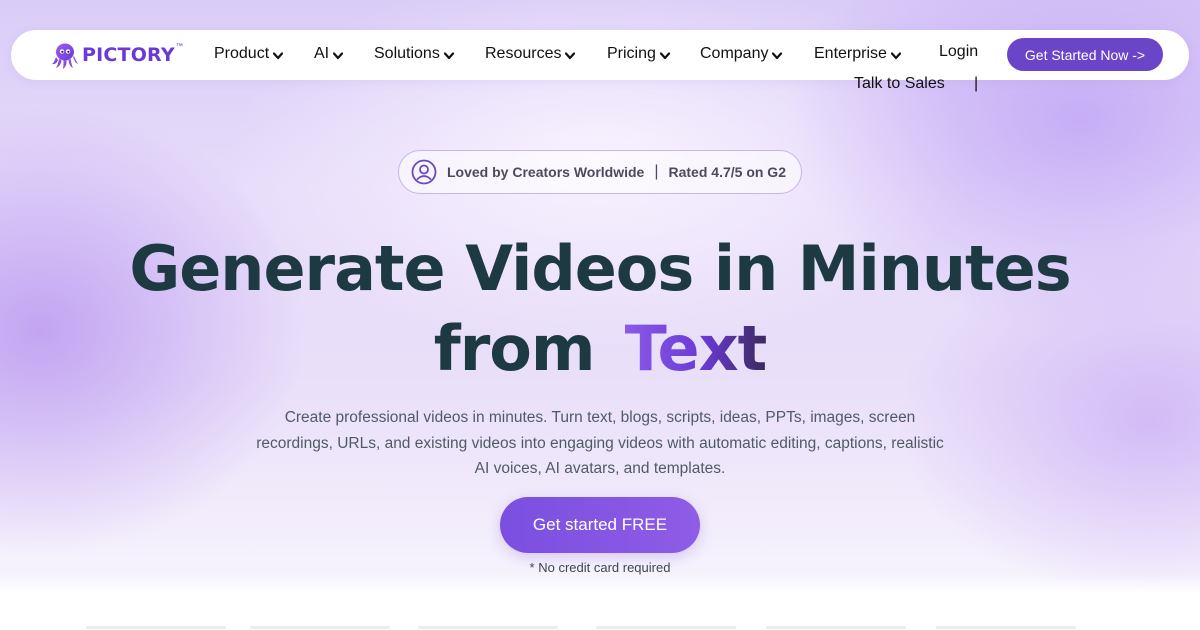 Image resolution: width=1200 pixels, height=630 pixels. I want to click on bottom-fade, so click(600, 602).